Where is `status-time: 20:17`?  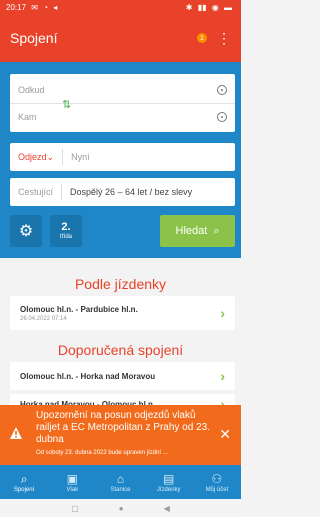 status-time: 20:17 is located at coordinates (16, 7).